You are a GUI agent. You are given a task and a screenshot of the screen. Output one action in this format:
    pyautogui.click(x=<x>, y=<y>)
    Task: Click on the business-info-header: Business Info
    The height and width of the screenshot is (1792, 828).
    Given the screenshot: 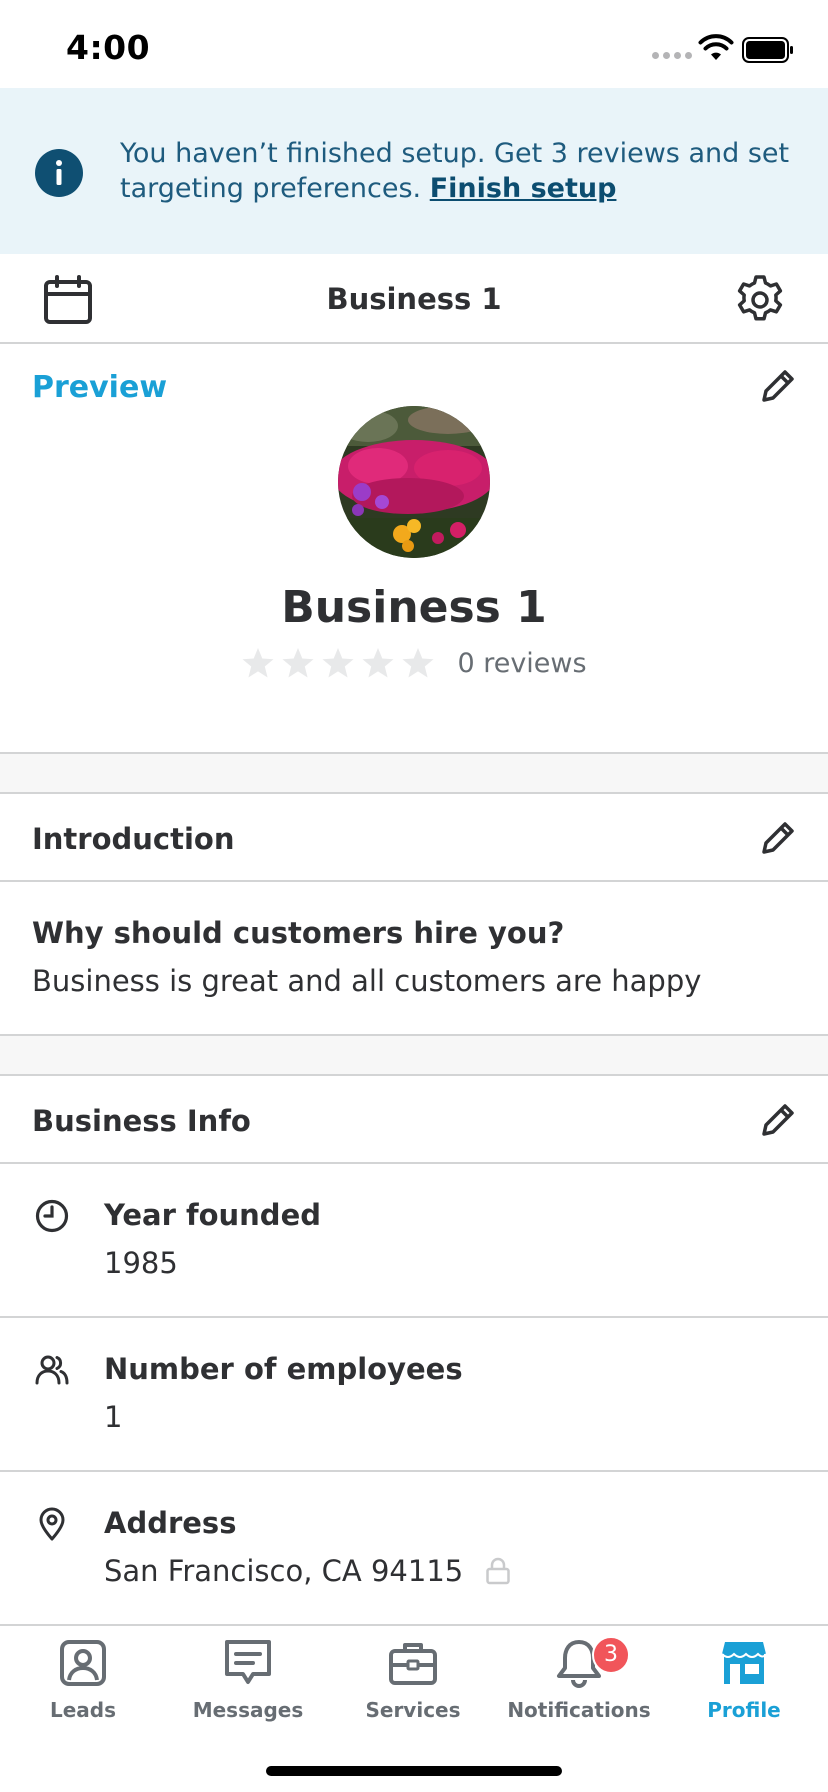 What is the action you would take?
    pyautogui.click(x=414, y=1120)
    